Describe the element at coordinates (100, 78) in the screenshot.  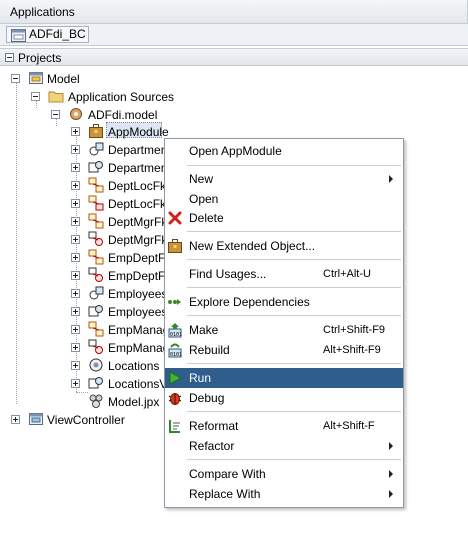
I see `tree-node-model: Model` at that location.